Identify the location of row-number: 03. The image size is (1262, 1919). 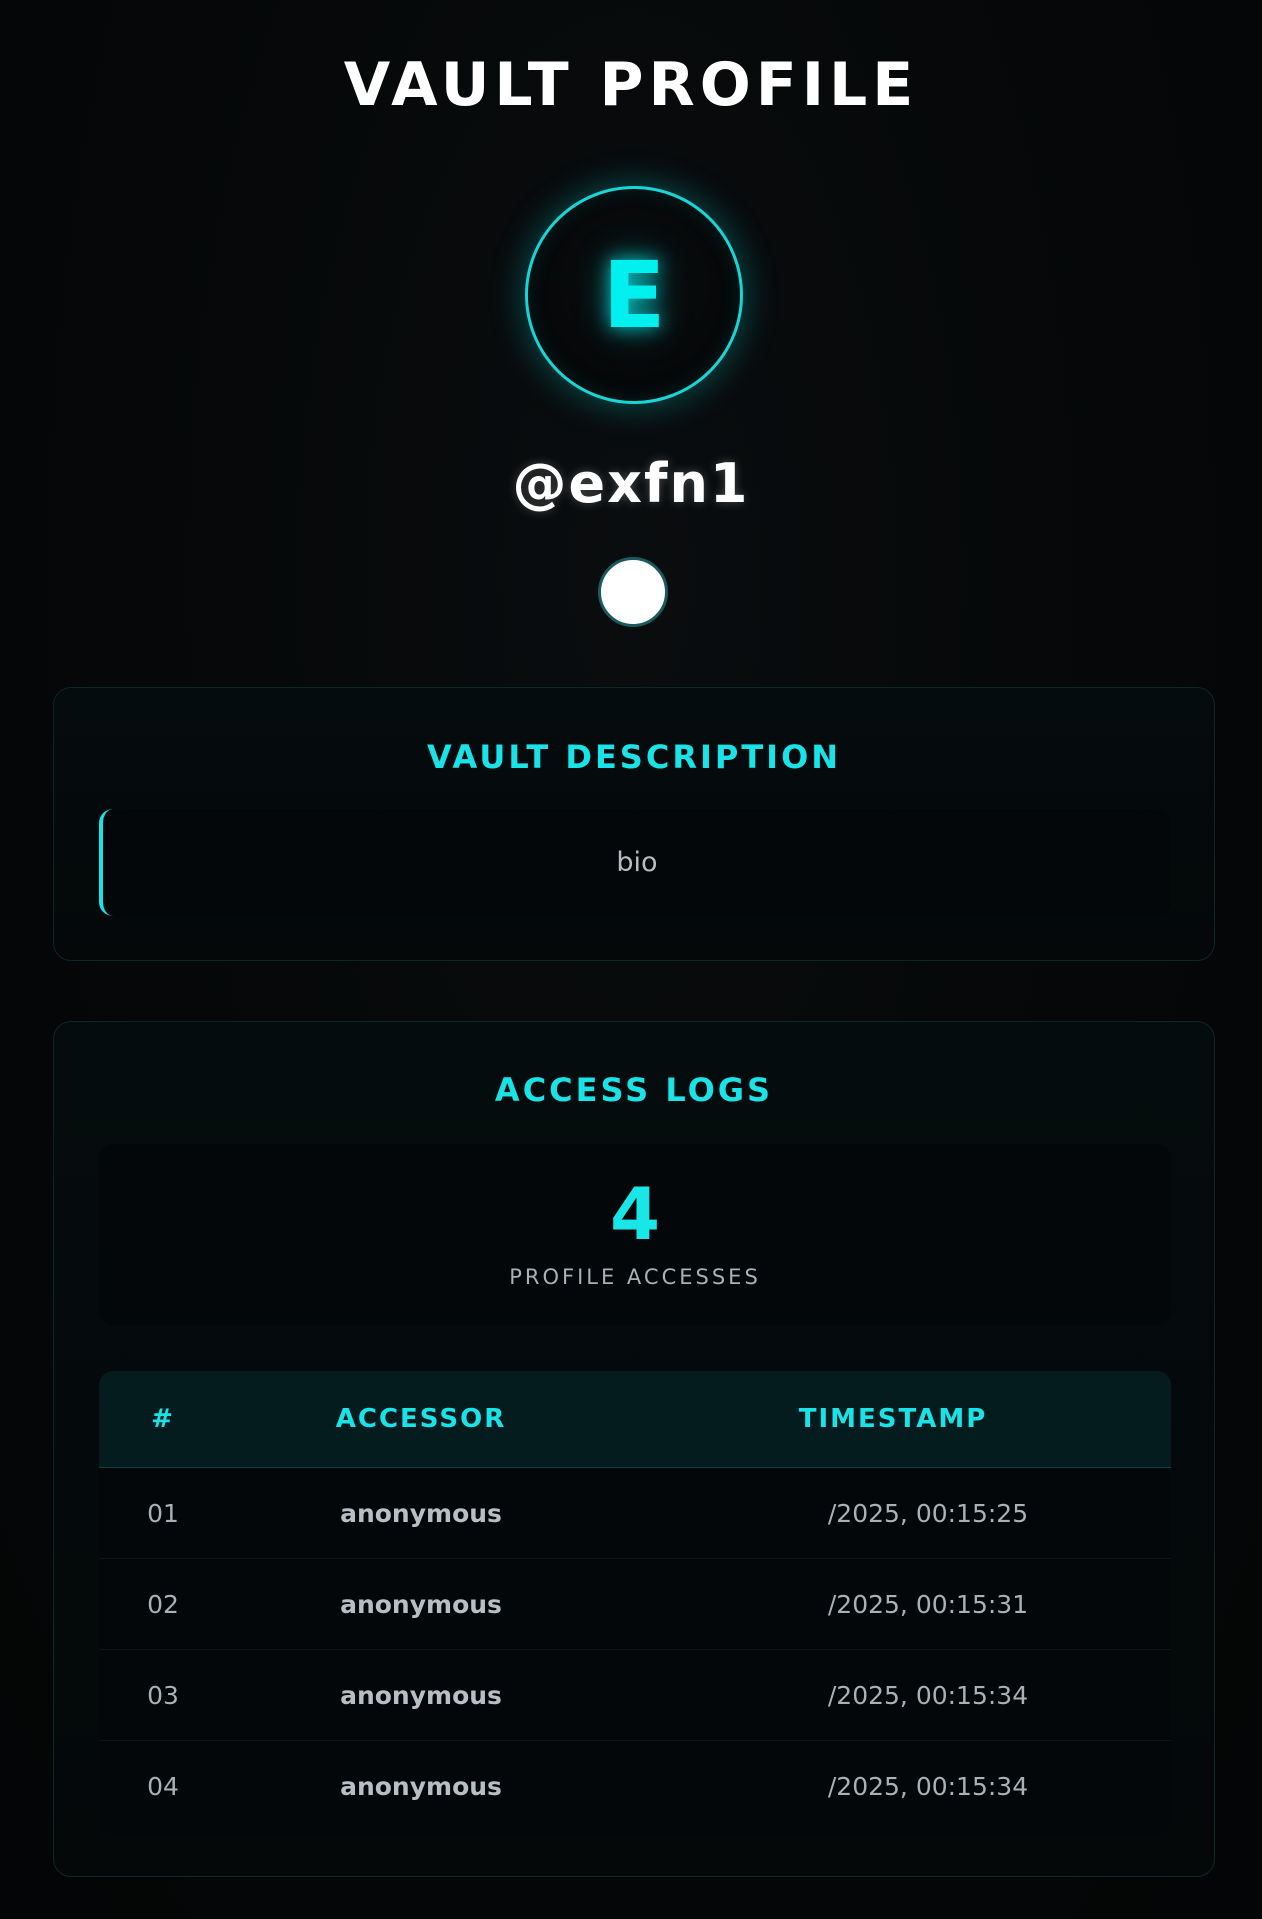
(163, 1695).